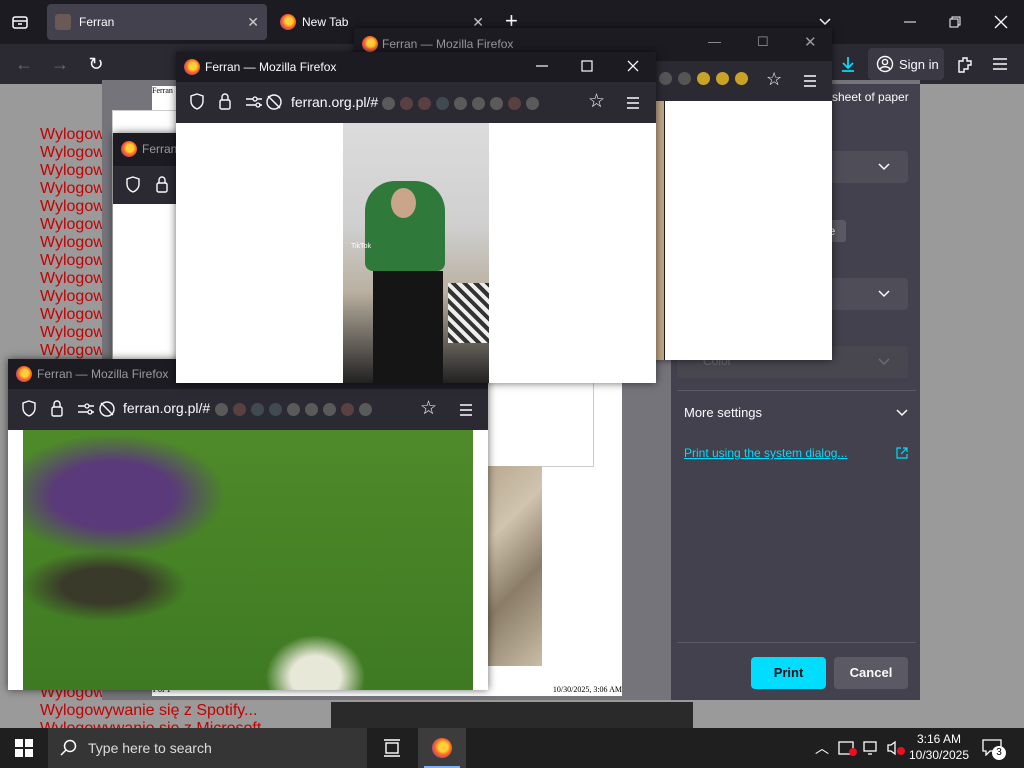  What do you see at coordinates (157, 22) in the screenshot?
I see `tab-ferran: Ferran ✕` at bounding box center [157, 22].